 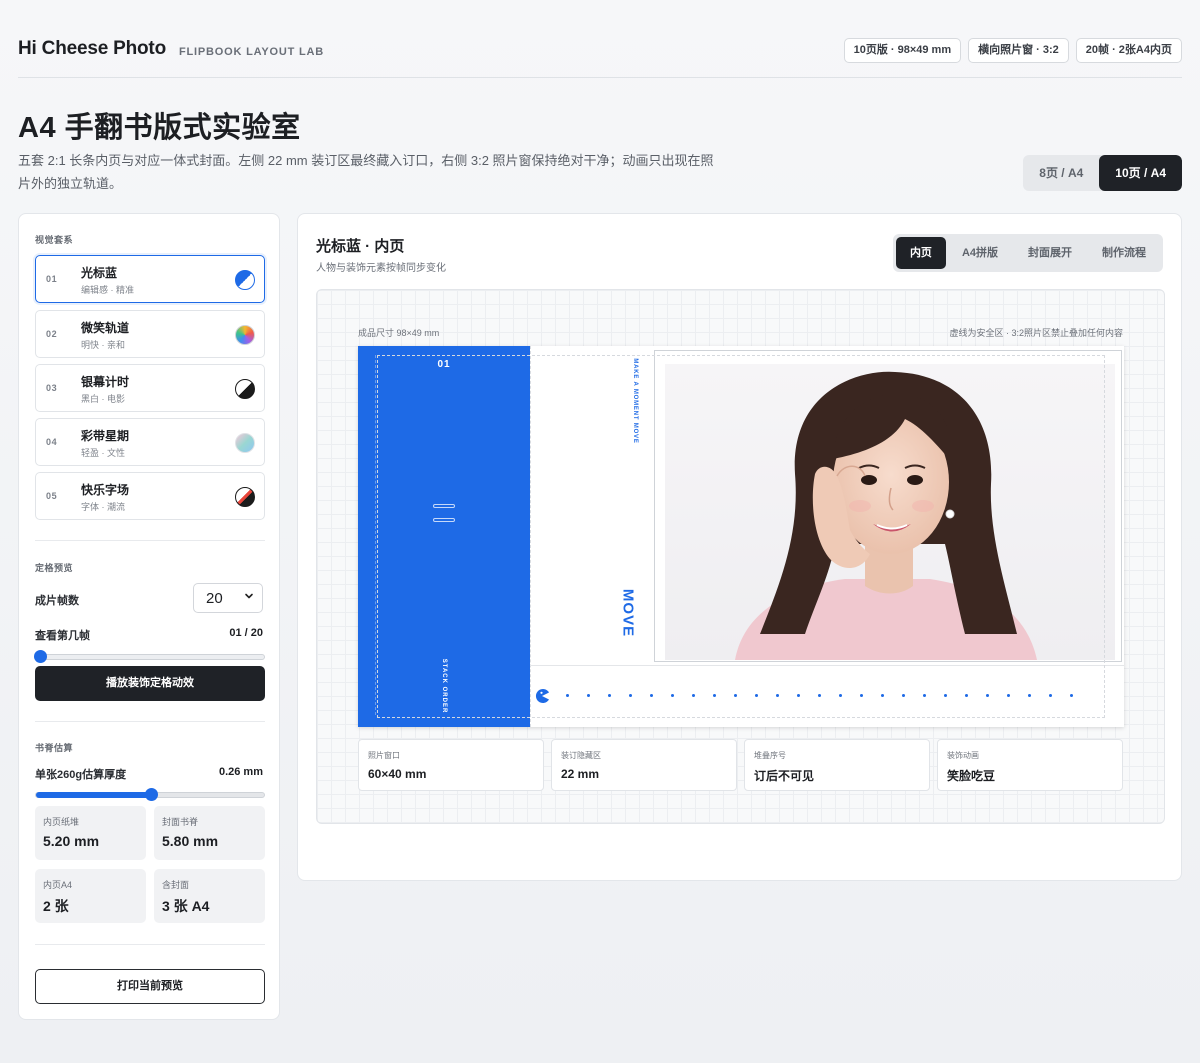 I want to click on info-binding-area: 装订隐藏区 22 mm, so click(x=644, y=765).